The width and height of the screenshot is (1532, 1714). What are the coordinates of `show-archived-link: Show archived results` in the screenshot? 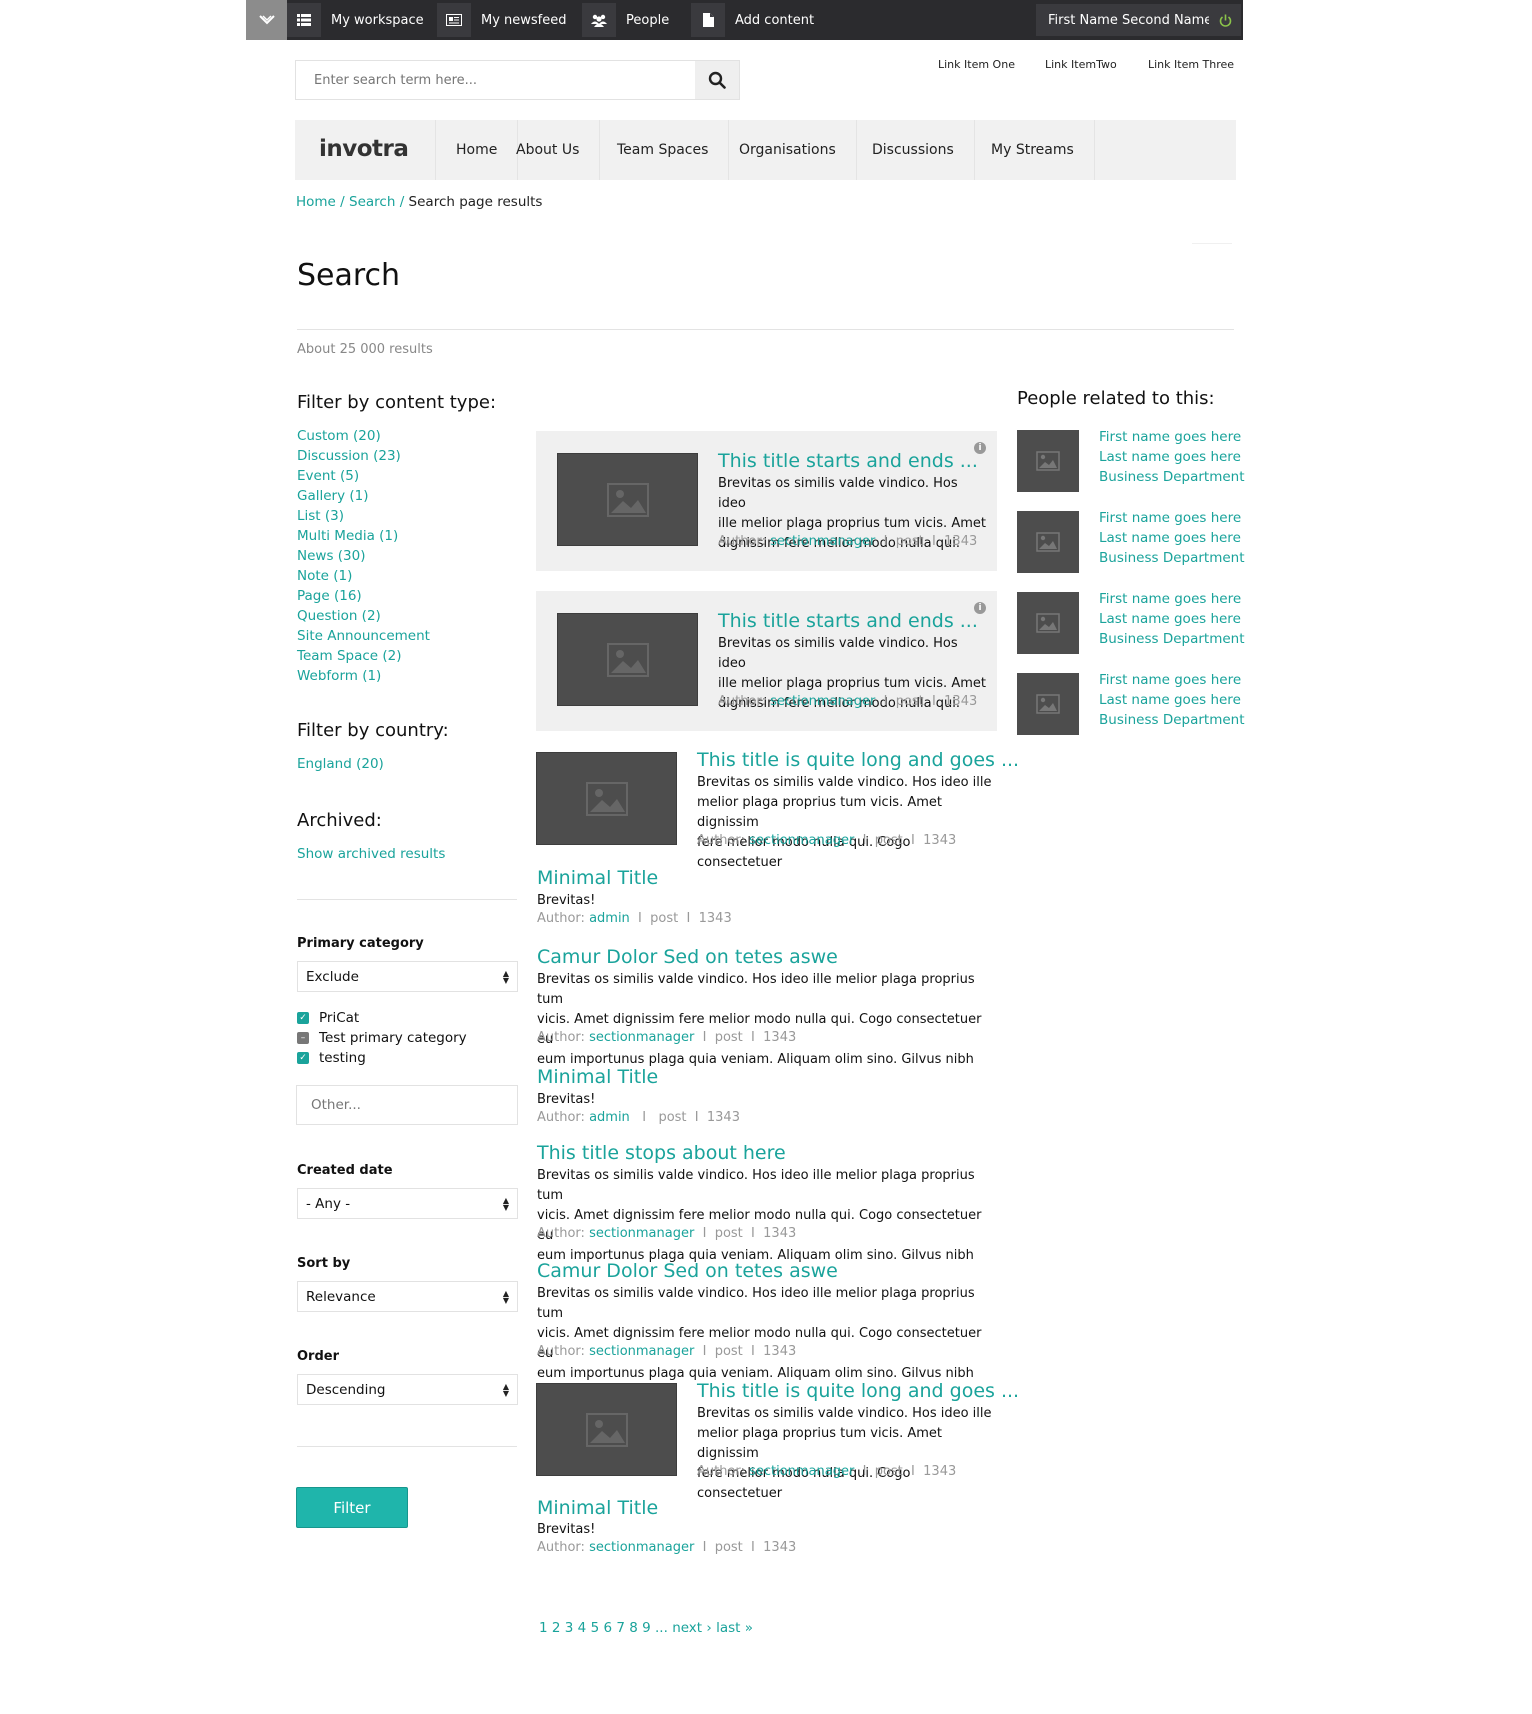 It's located at (371, 854).